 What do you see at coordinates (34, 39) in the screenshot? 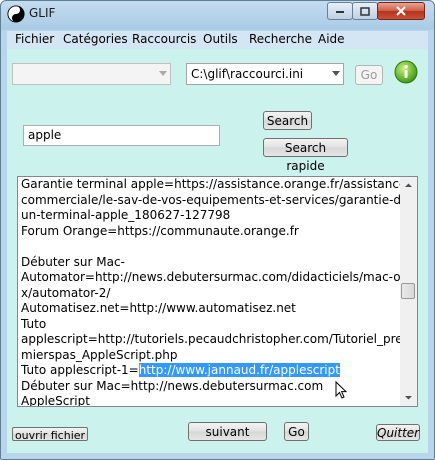
I see `menu-fichier: Fichier` at bounding box center [34, 39].